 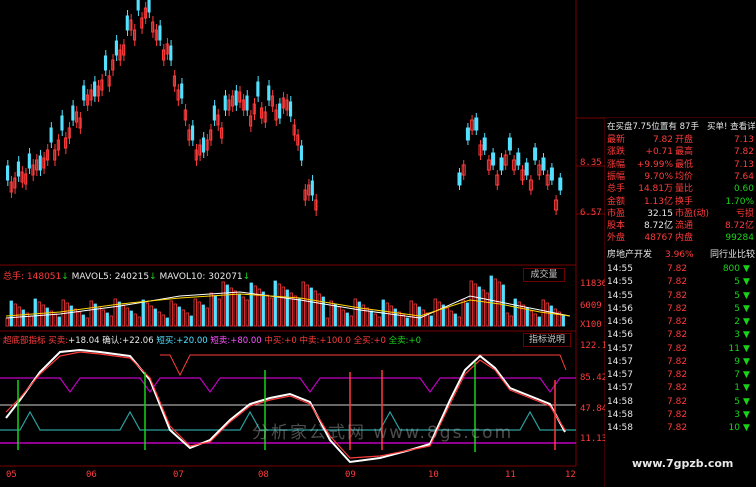 I want to click on quote-value: 7.82, so click(x=662, y=140).